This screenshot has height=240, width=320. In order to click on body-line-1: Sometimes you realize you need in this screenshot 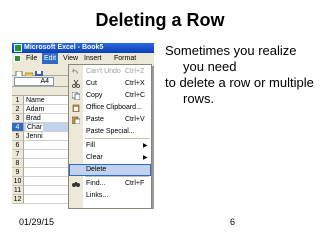, I will do `click(231, 58)`.